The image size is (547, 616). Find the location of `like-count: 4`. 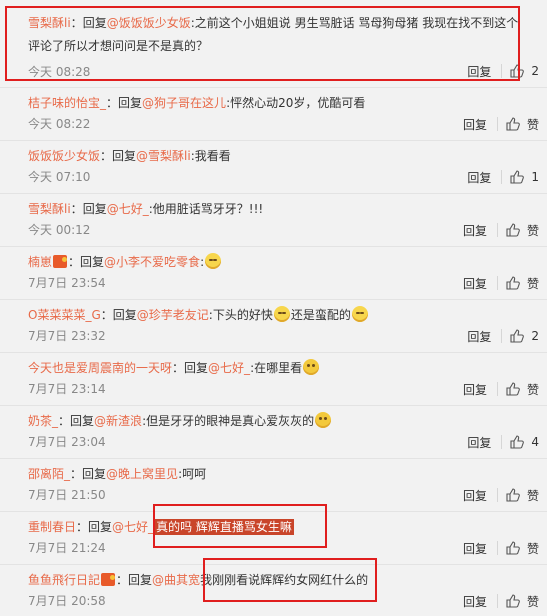

like-count: 4 is located at coordinates (535, 442).